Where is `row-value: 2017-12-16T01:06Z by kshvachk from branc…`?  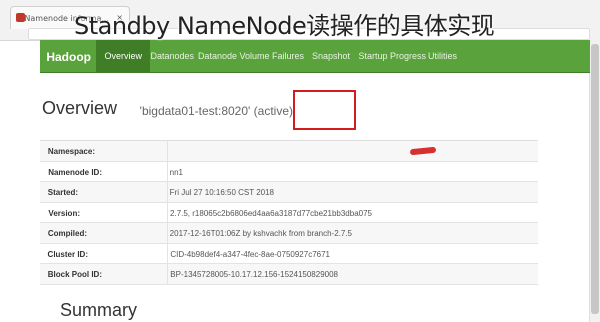
row-value: 2017-12-16T01:06Z by kshvachk from branc… is located at coordinates (261, 233).